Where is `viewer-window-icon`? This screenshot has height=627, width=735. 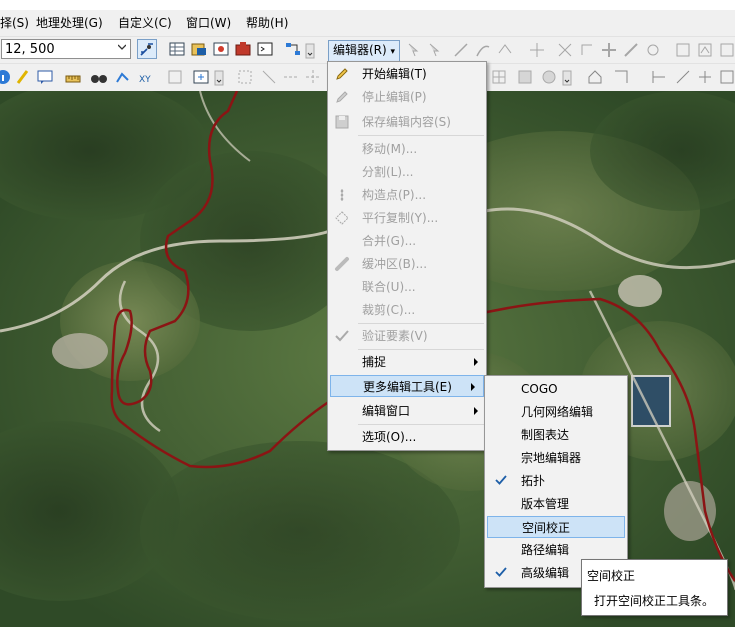
viewer-window-icon is located at coordinates (201, 77).